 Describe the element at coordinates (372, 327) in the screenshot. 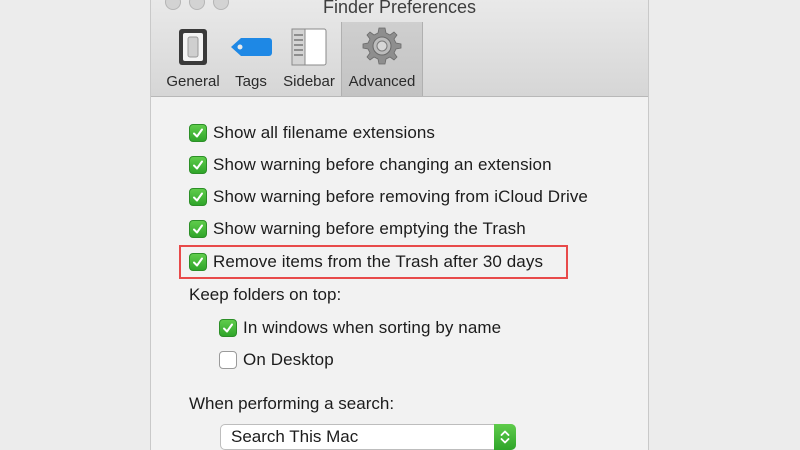

I see `option-label: In windows when sorting by name` at that location.